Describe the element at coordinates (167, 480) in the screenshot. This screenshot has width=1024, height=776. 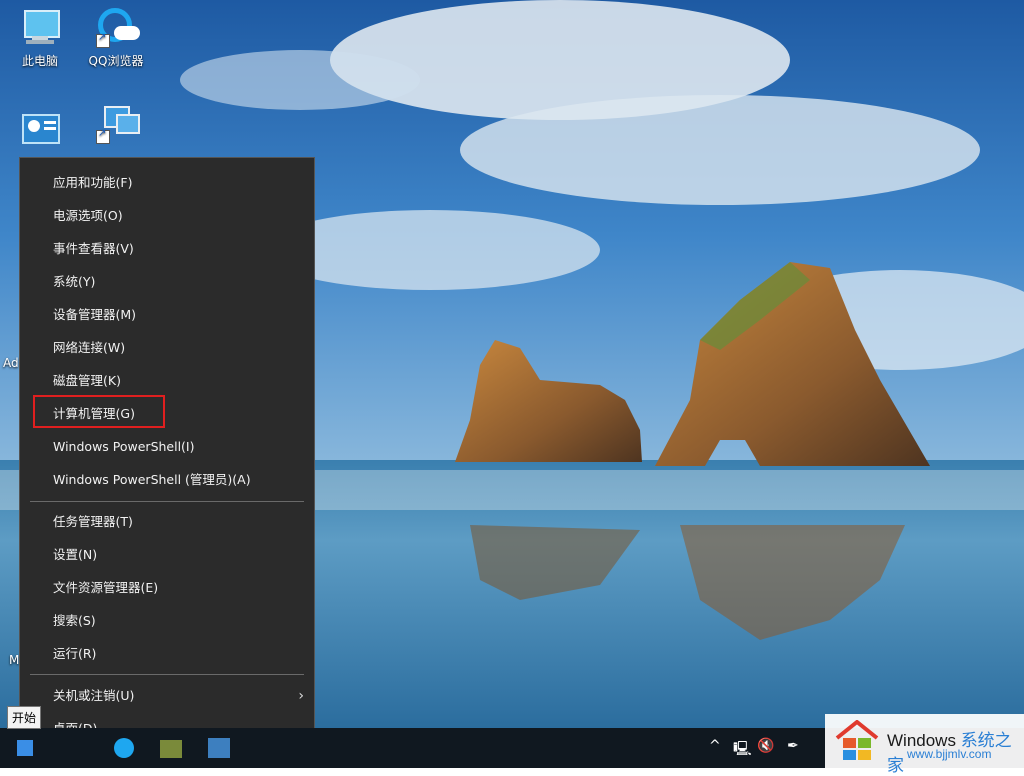
I see `menu-item-powershell-admin: Windows PowerShell (管理员)(A)` at that location.